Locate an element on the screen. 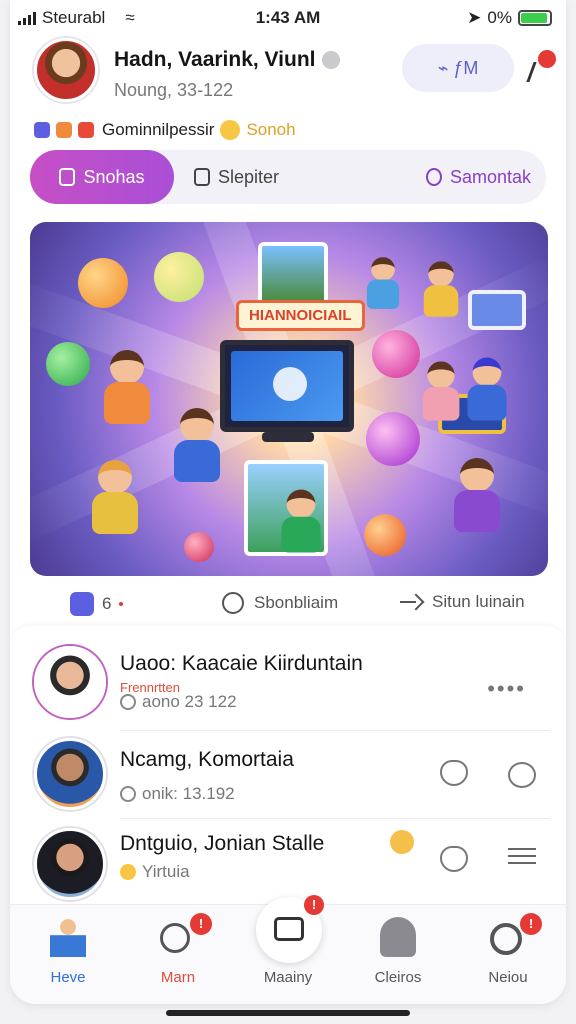 This screenshot has width=576, height=1024. tab-slepiter: Slepiter is located at coordinates (236, 177).